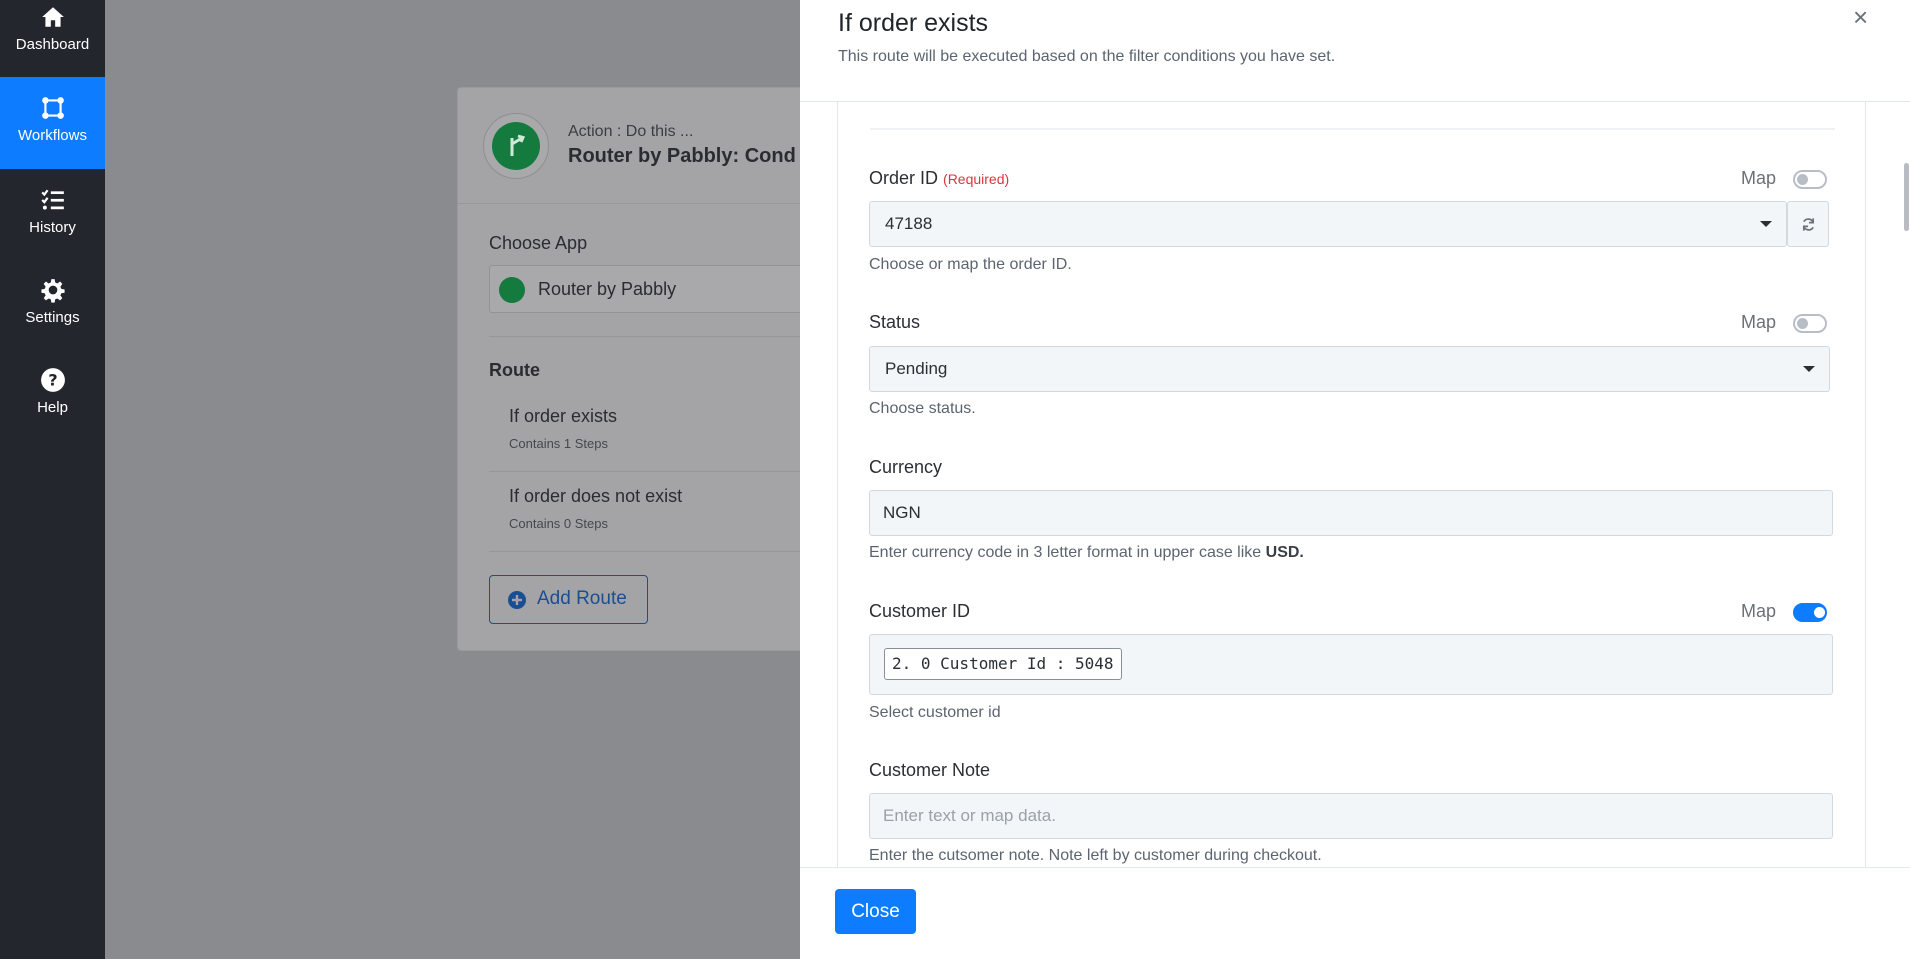  Describe the element at coordinates (1351, 513) in the screenshot. I see `currency-input: NGN` at that location.